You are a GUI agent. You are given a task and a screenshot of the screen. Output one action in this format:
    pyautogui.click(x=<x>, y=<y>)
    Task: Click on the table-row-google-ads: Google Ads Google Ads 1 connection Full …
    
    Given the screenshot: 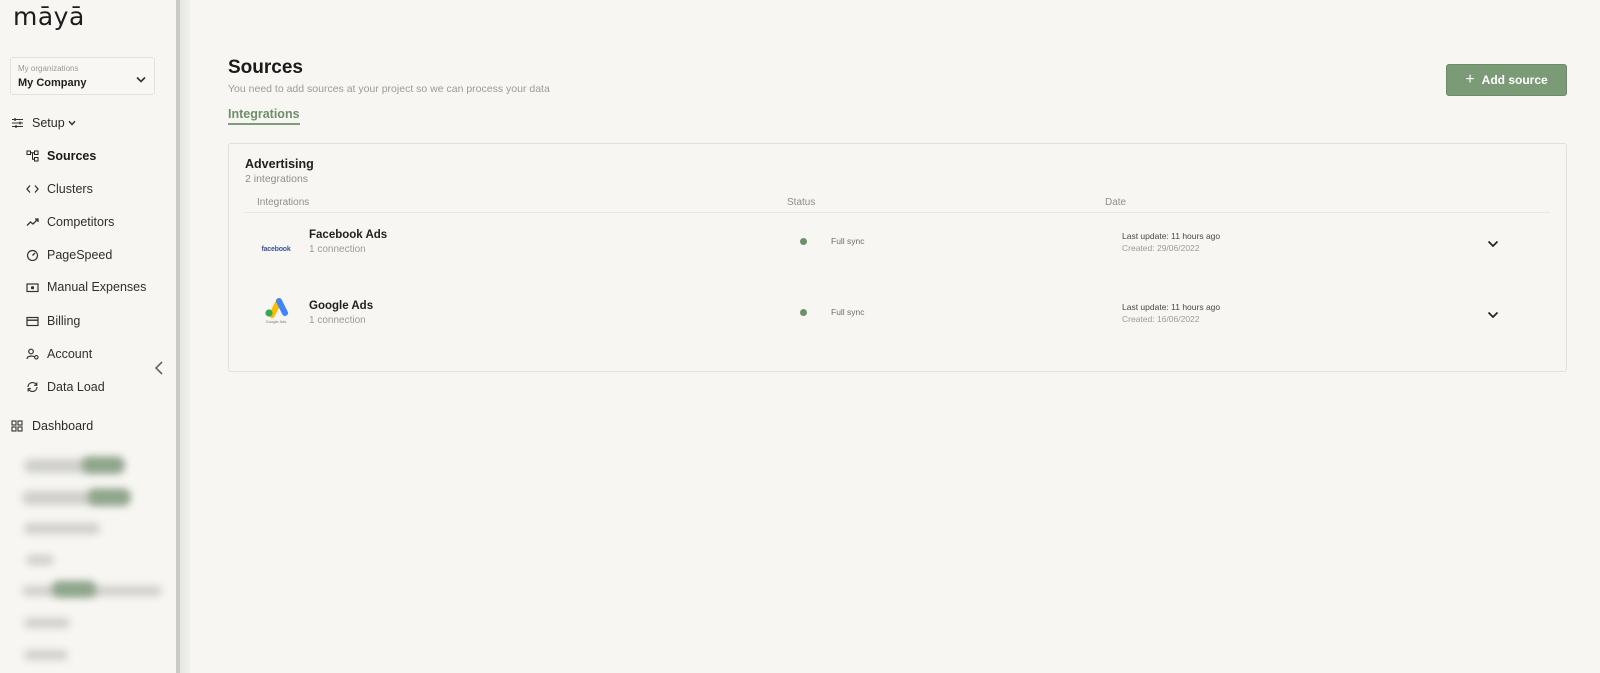 What is the action you would take?
    pyautogui.click(x=897, y=328)
    